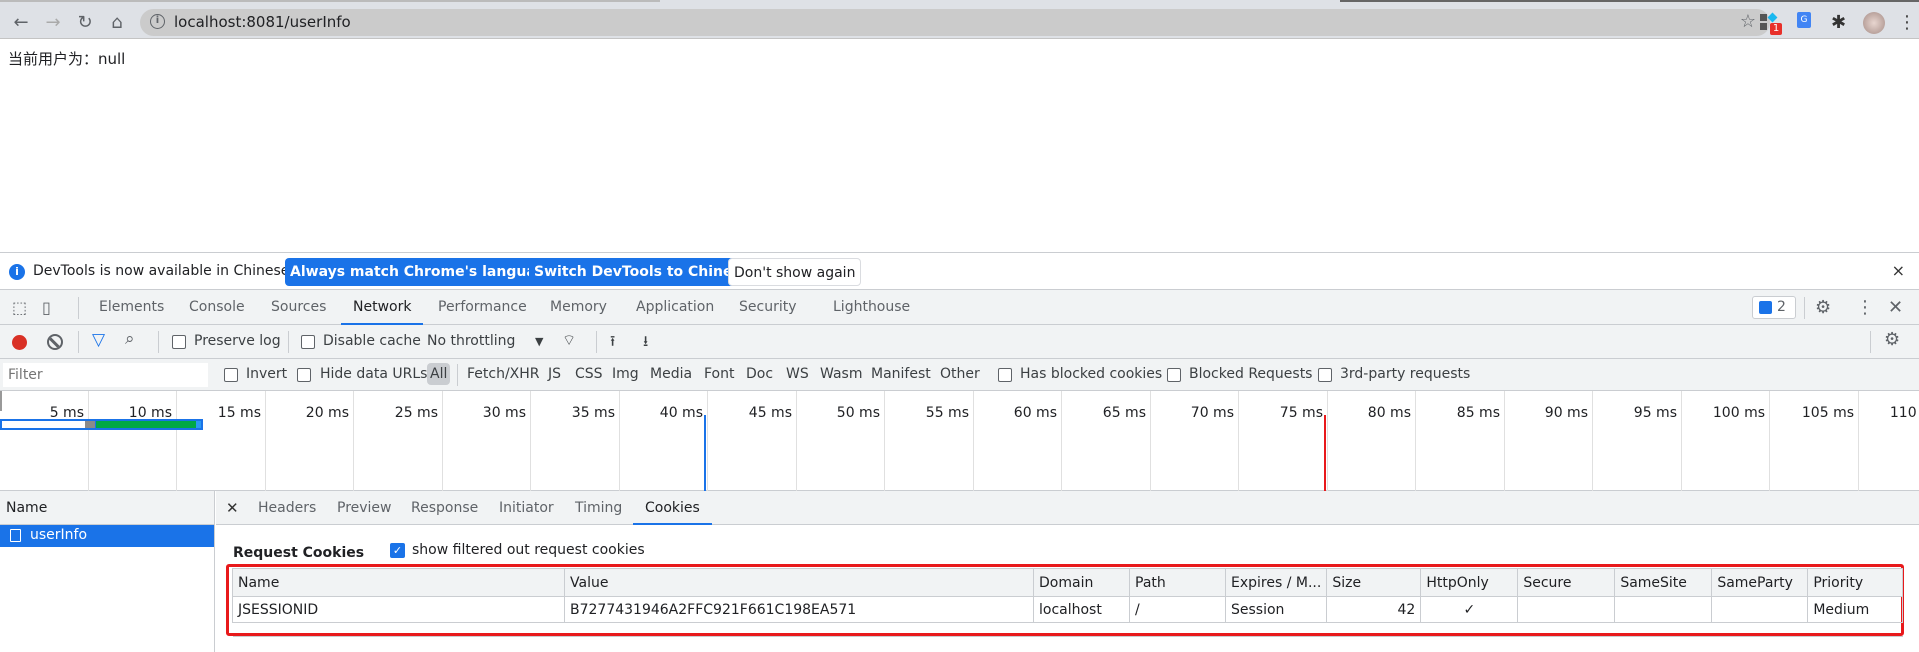  Describe the element at coordinates (1892, 339) in the screenshot. I see `network-settings-icon: ⚙` at that location.